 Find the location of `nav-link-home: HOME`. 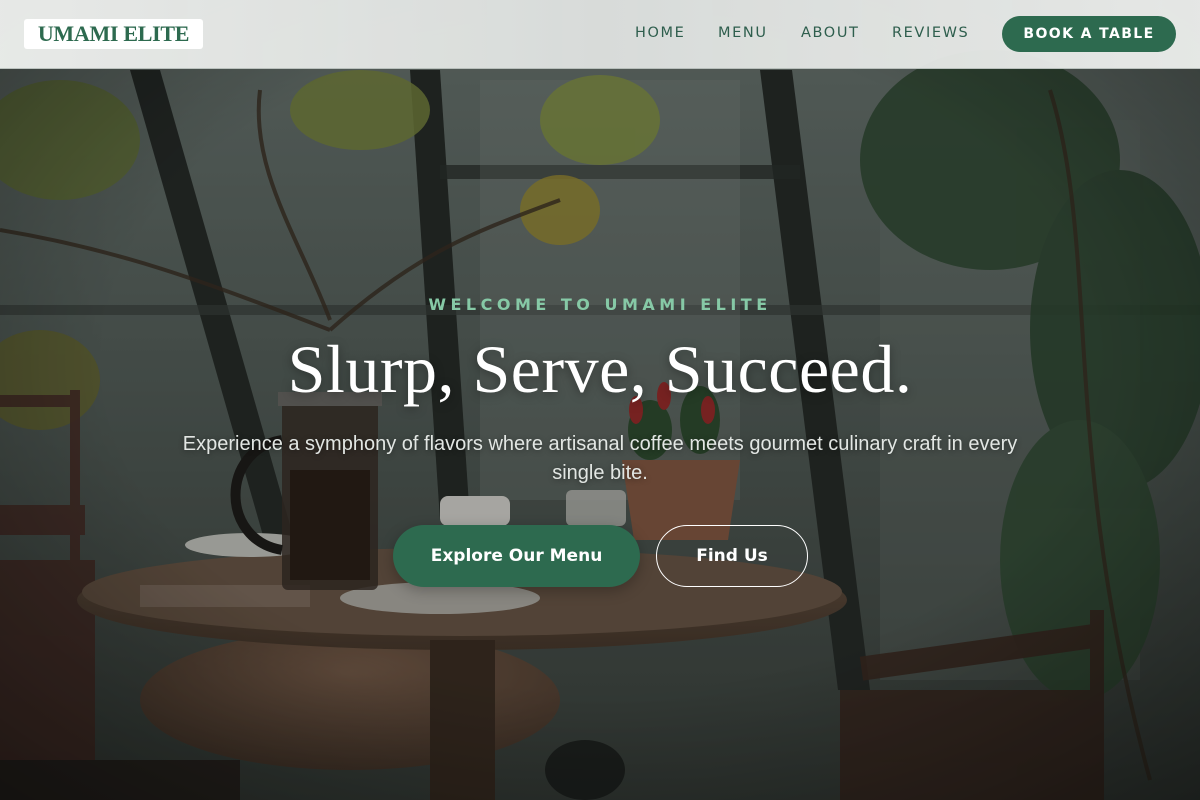

nav-link-home: HOME is located at coordinates (660, 33).